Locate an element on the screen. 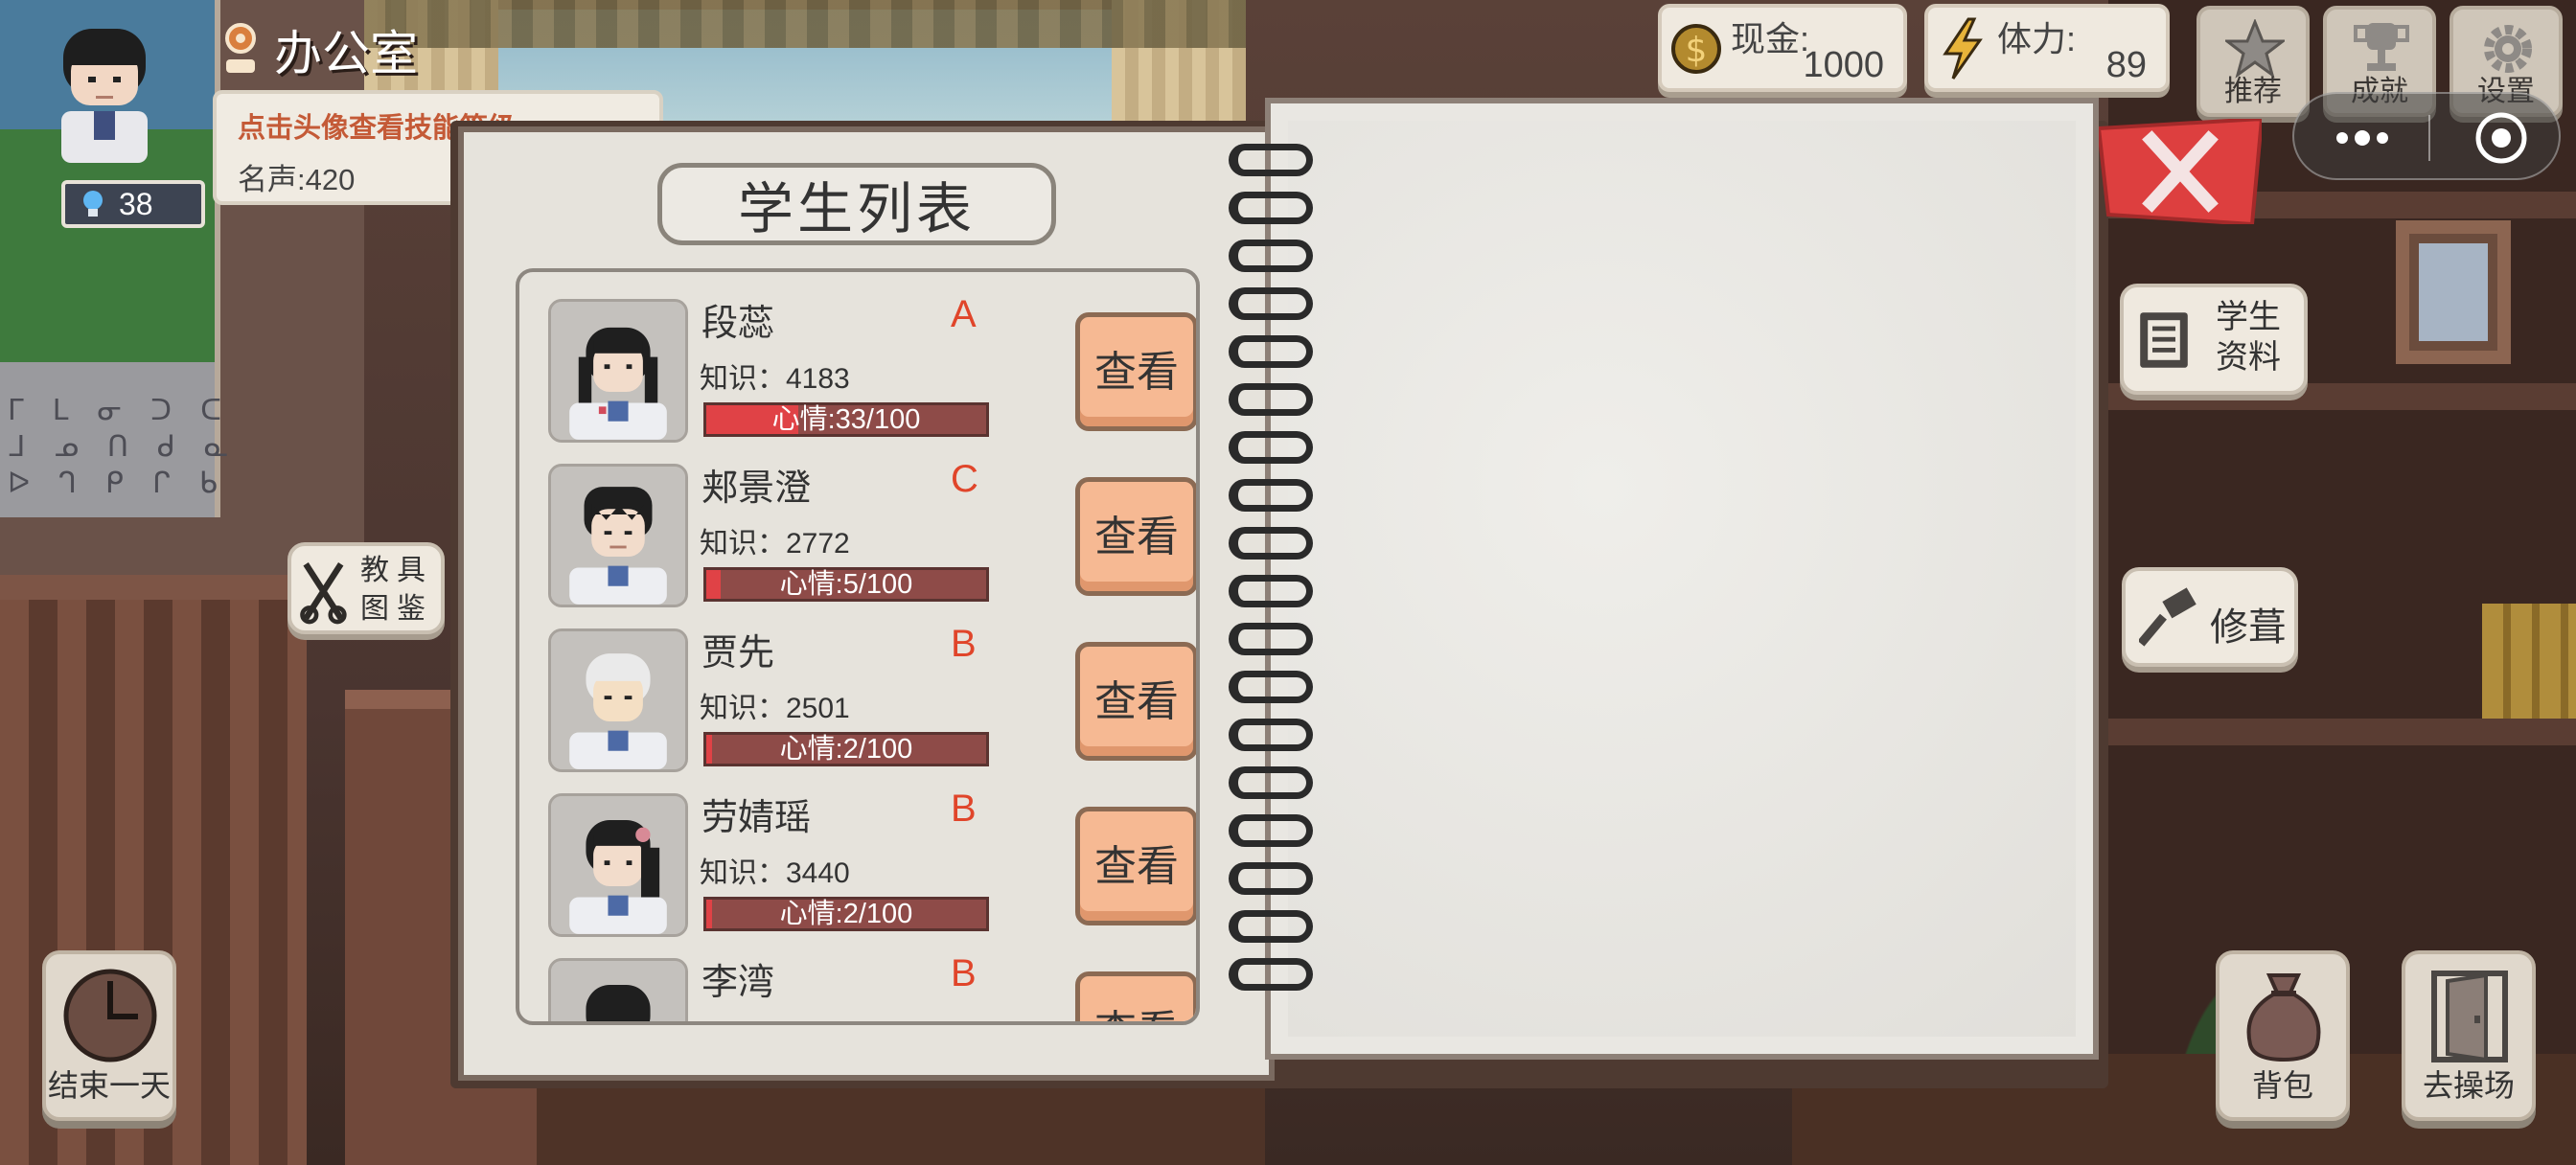 The height and width of the screenshot is (1165, 2576). student-info-label: 学生资料 is located at coordinates (2248, 338).